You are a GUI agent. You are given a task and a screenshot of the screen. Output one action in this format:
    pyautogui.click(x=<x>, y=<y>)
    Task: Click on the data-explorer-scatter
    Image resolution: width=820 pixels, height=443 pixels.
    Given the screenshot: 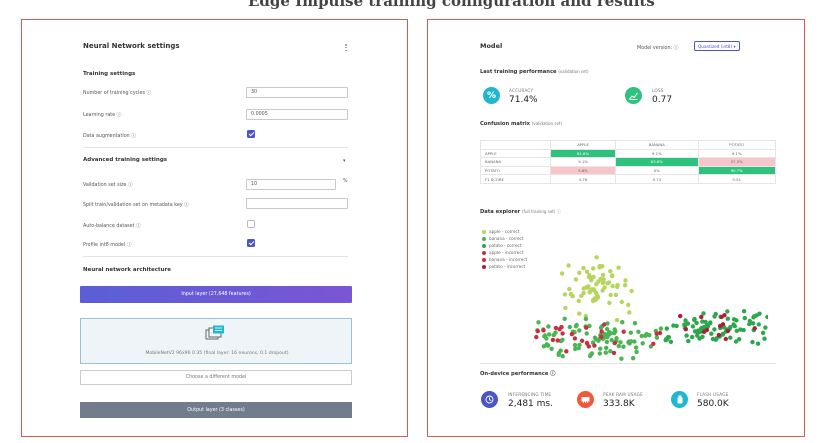 What is the action you would take?
    pyautogui.click(x=650, y=305)
    